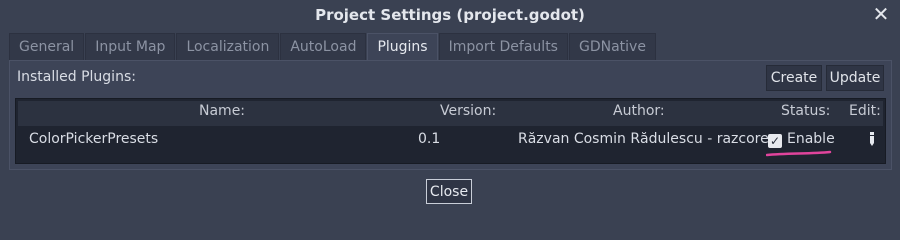  I want to click on column-edit-header: Edit:, so click(865, 111).